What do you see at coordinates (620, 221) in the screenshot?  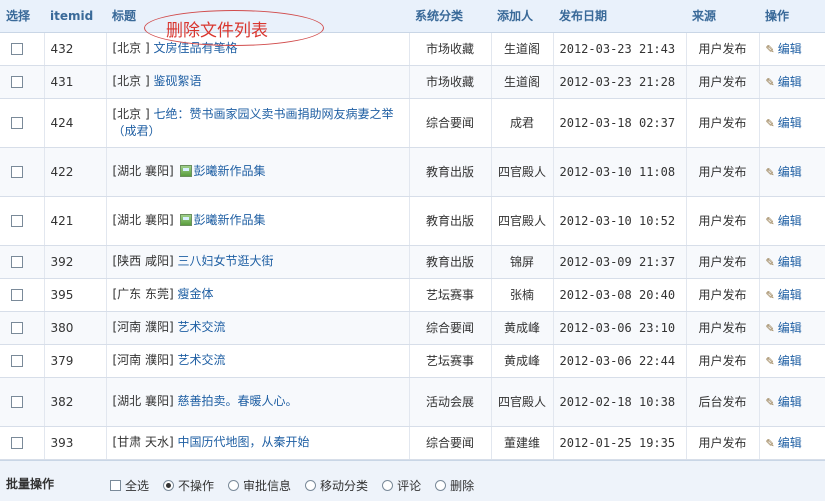 I see `date-cell: 2012-03-10 10:52` at bounding box center [620, 221].